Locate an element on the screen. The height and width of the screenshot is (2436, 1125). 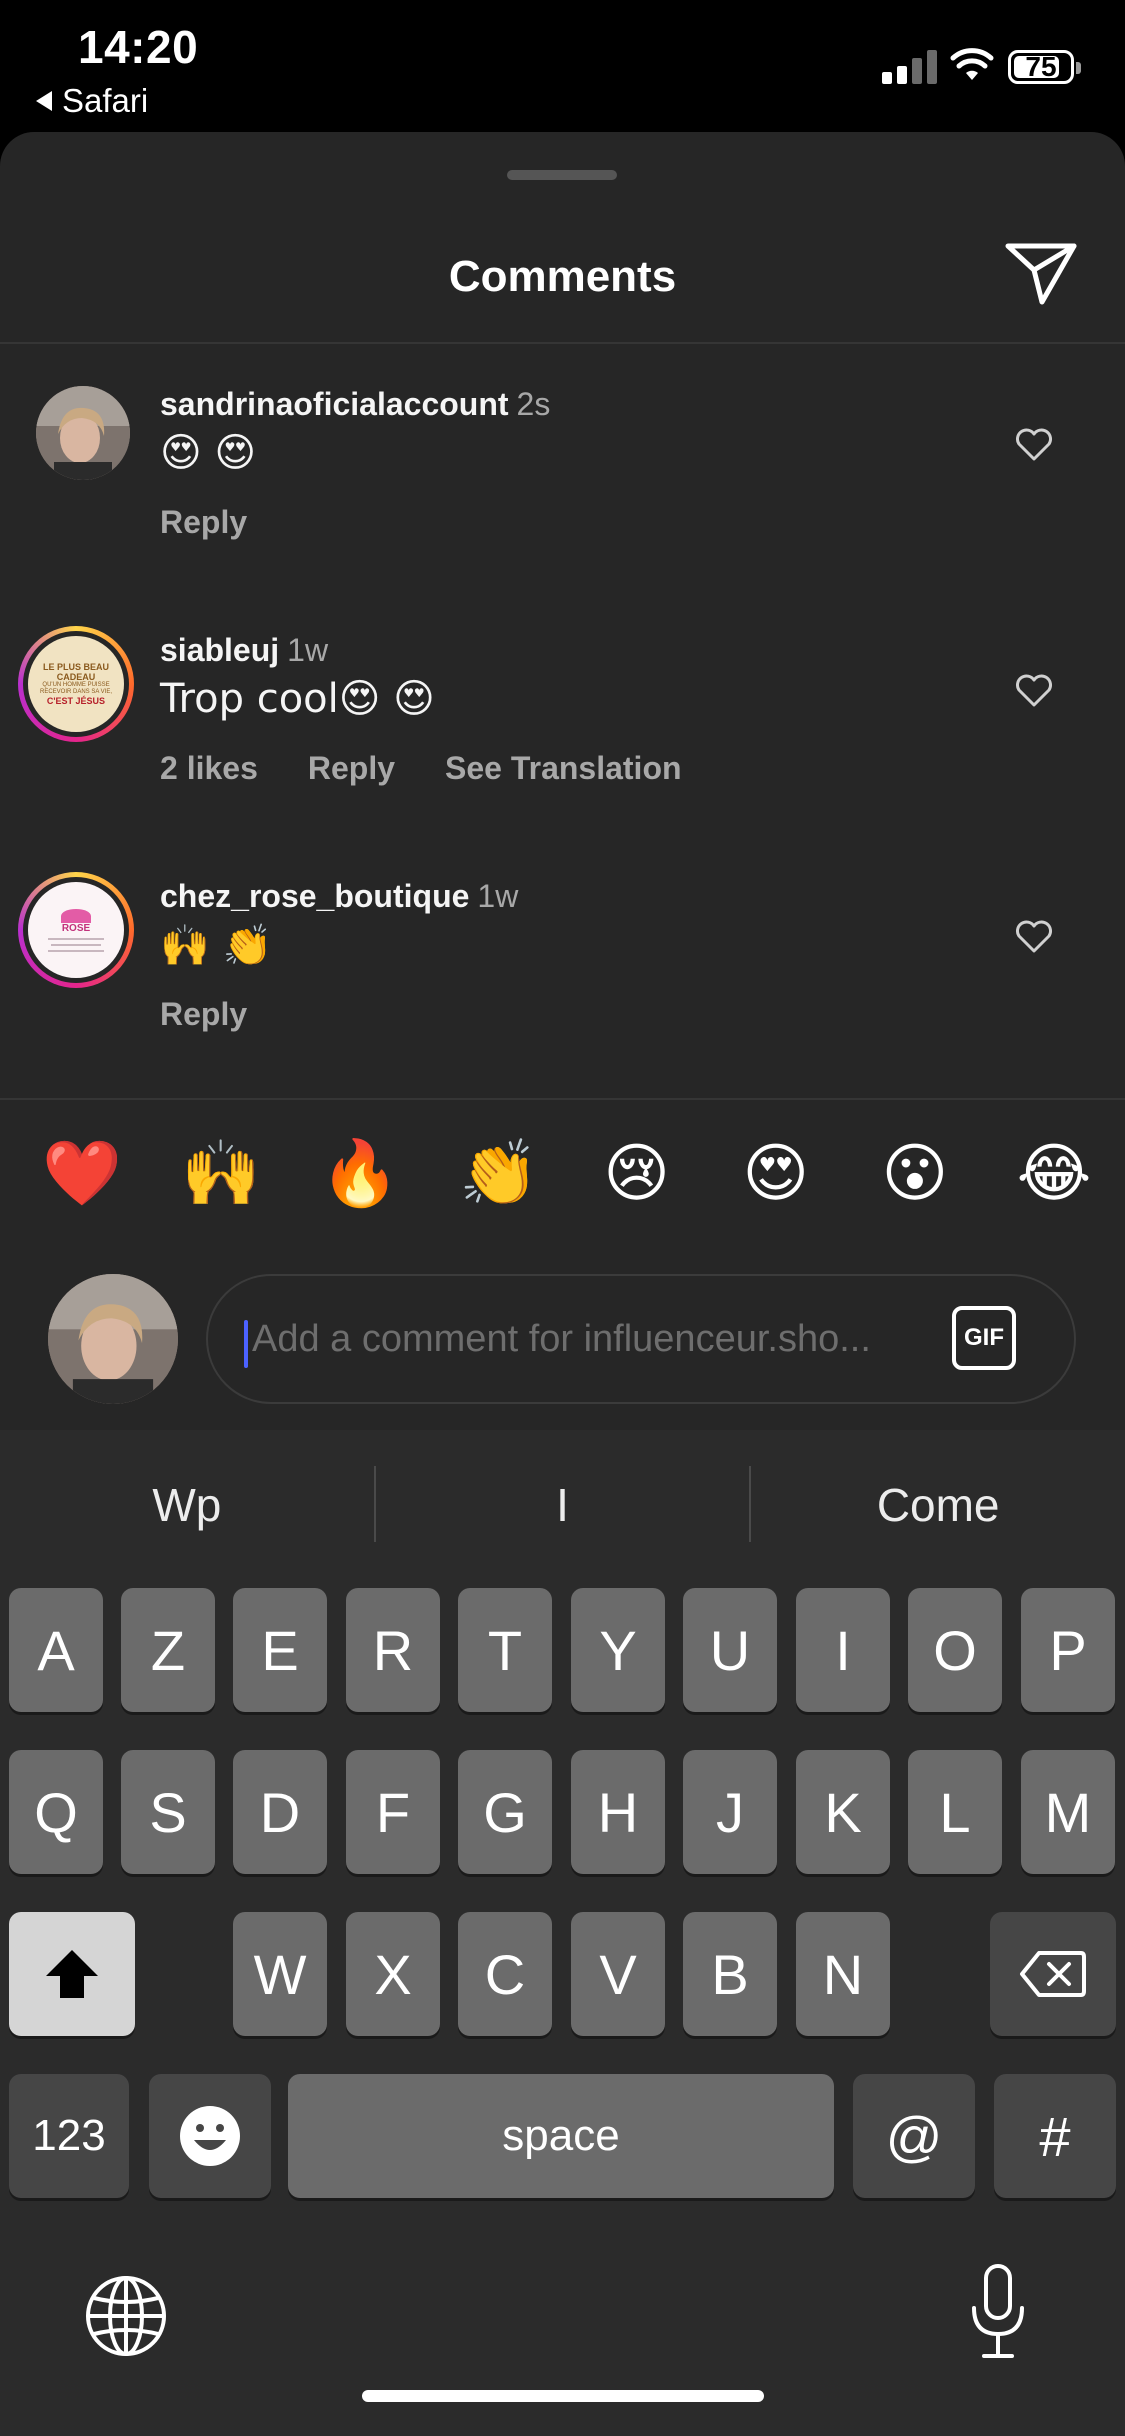
key-y: Y is located at coordinates (618, 1650).